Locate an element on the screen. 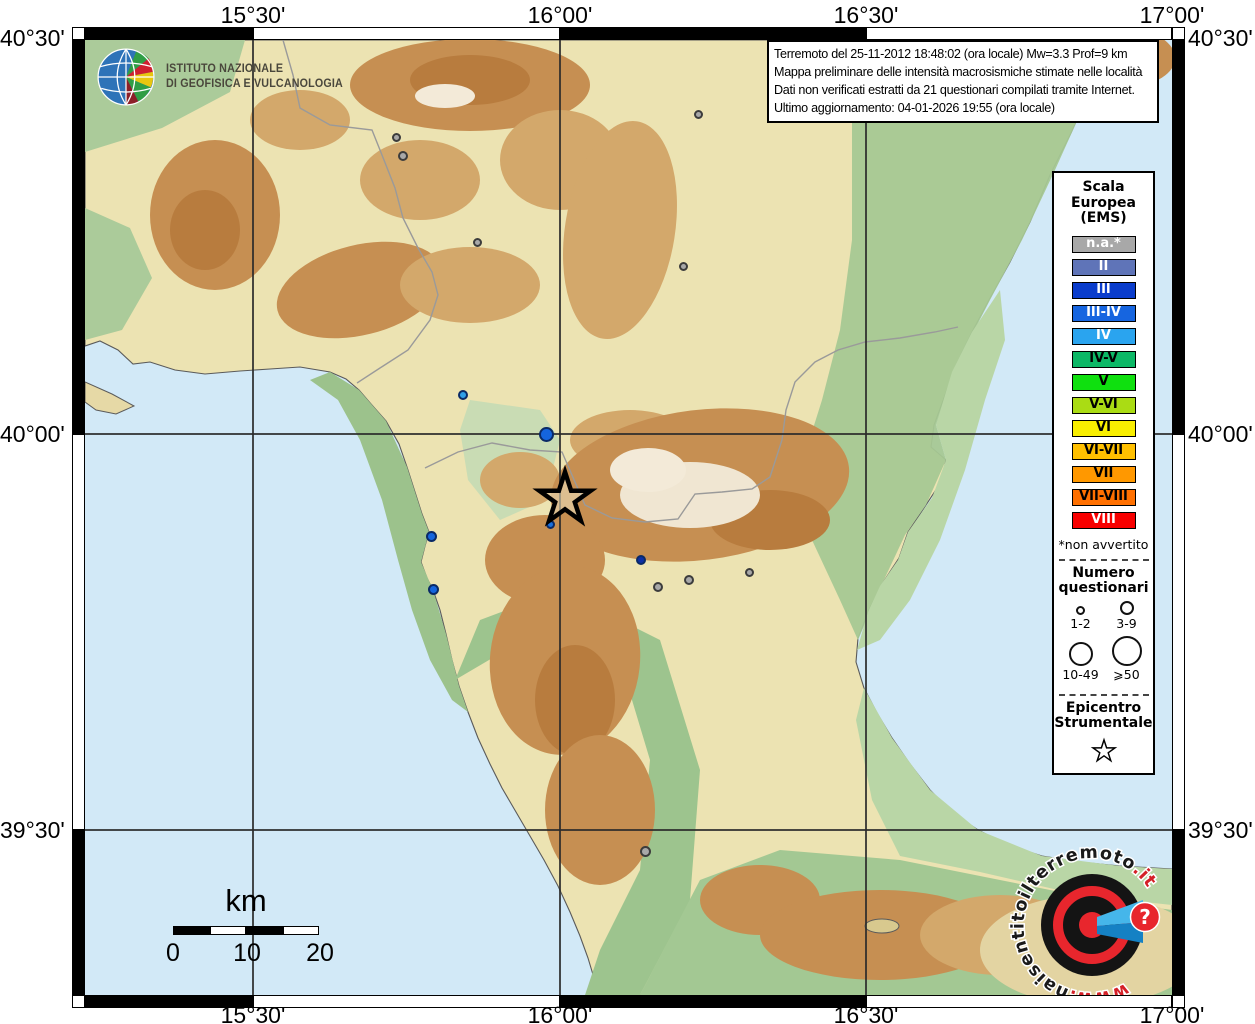 The height and width of the screenshot is (1024, 1255). tick-label-right: 40°30' is located at coordinates (1220, 38).